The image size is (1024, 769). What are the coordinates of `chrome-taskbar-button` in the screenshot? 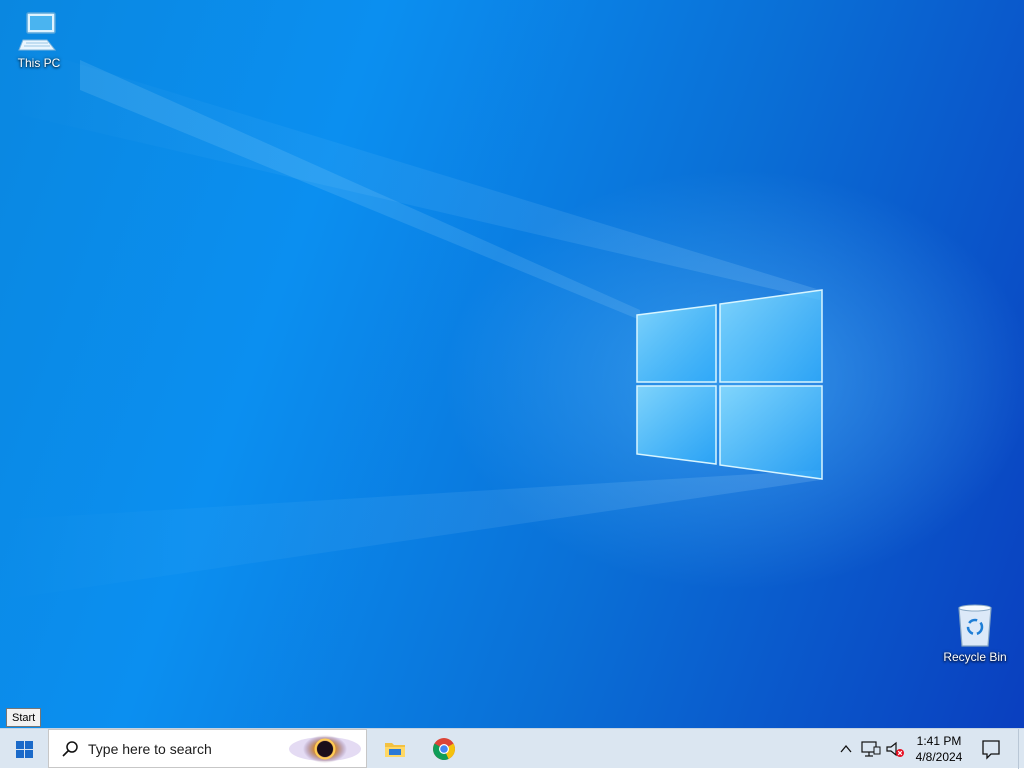 It's located at (444, 749).